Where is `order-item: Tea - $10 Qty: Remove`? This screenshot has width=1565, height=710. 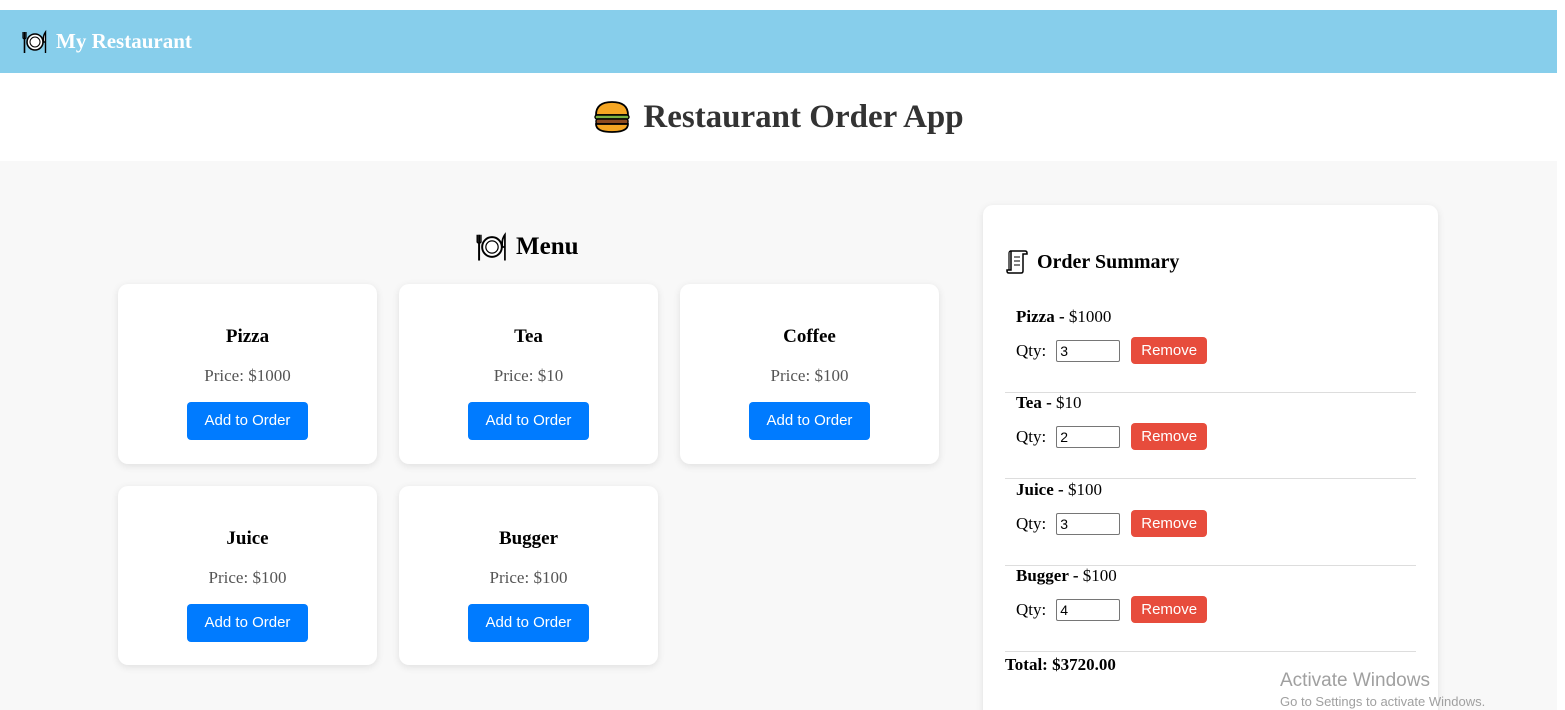 order-item: Tea - $10 Qty: Remove is located at coordinates (1210, 436).